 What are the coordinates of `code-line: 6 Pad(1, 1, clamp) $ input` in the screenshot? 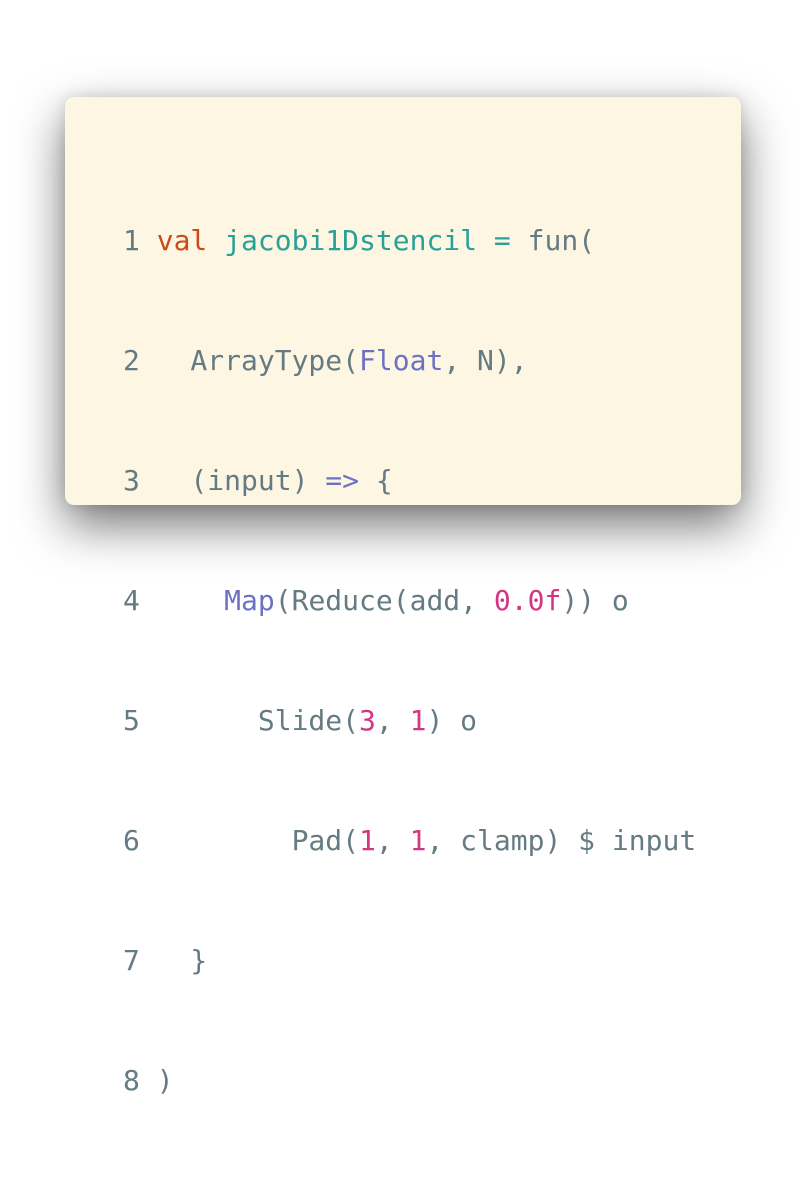 It's located at (409, 841).